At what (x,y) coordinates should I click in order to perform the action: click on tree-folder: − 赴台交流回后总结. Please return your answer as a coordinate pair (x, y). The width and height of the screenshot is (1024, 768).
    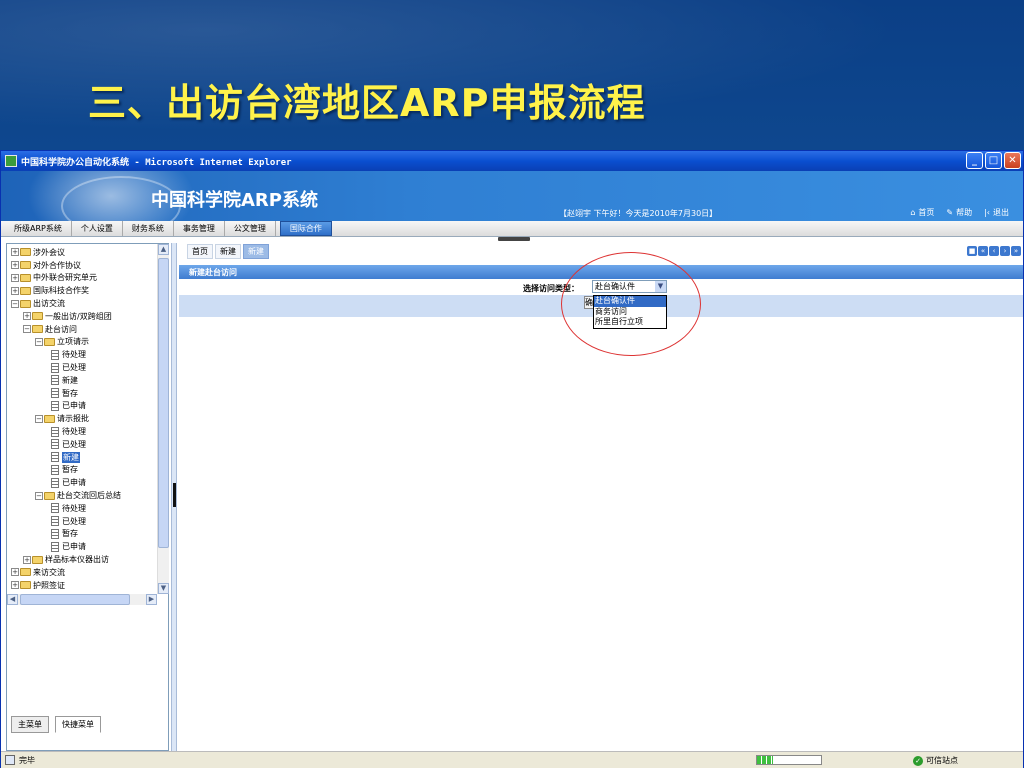
    Looking at the image, I should click on (82, 495).